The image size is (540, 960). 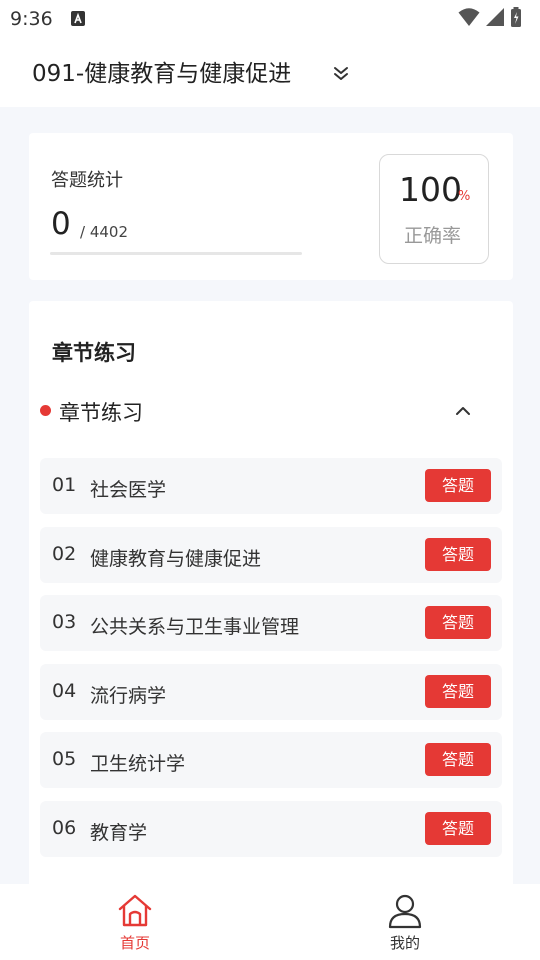 What do you see at coordinates (430, 189) in the screenshot?
I see `accuracy-rate-value: 100` at bounding box center [430, 189].